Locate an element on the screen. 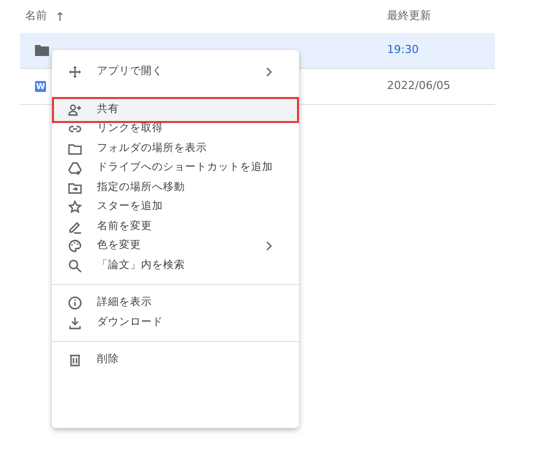 This screenshot has width=534, height=459. word-doc-icon: W is located at coordinates (40, 86).